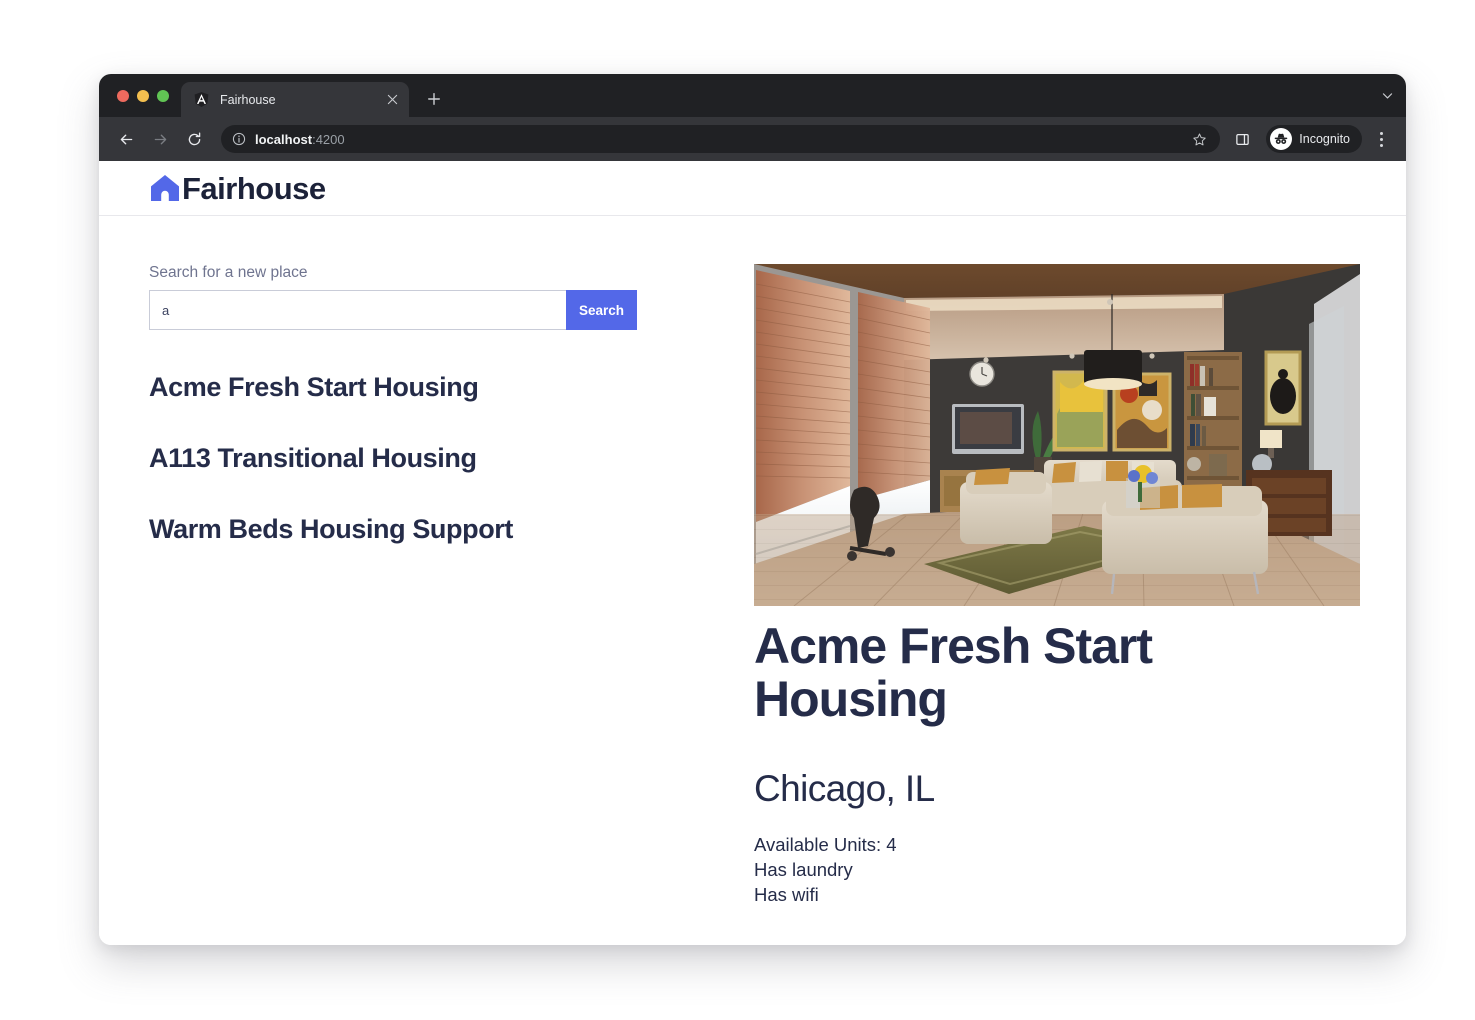 This screenshot has height=1020, width=1475. I want to click on search-button: Search, so click(601, 310).